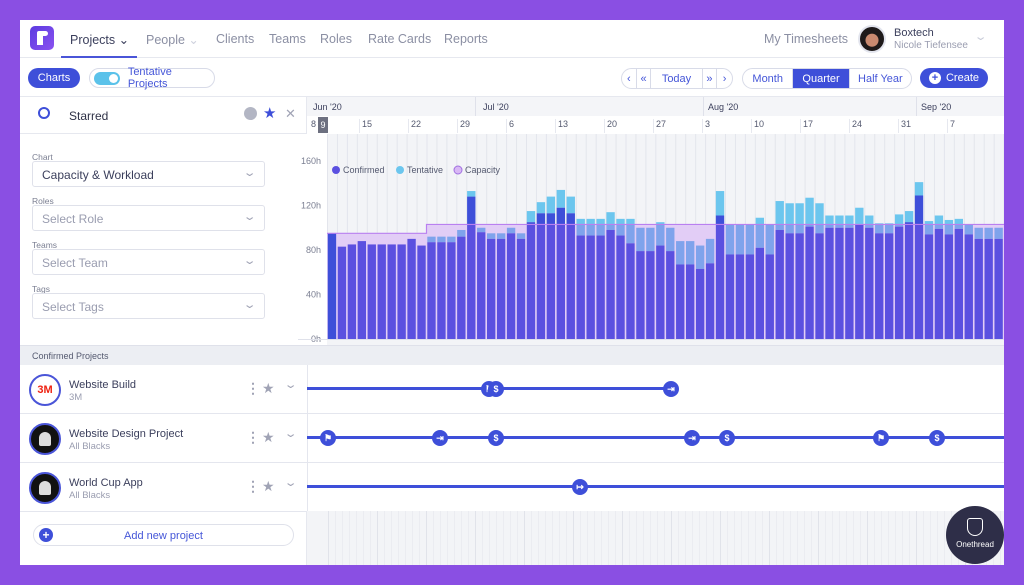 The width and height of the screenshot is (1024, 585). I want to click on charts-button: Charts, so click(54, 78).